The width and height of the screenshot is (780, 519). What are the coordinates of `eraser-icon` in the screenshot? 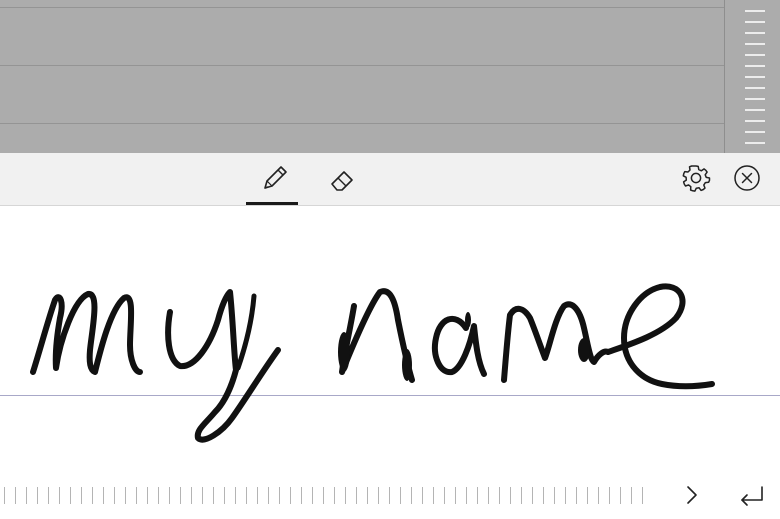 It's located at (342, 181).